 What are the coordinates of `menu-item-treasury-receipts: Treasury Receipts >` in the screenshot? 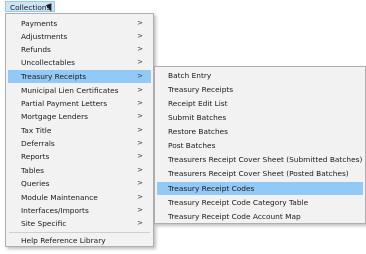 It's located at (79, 76).